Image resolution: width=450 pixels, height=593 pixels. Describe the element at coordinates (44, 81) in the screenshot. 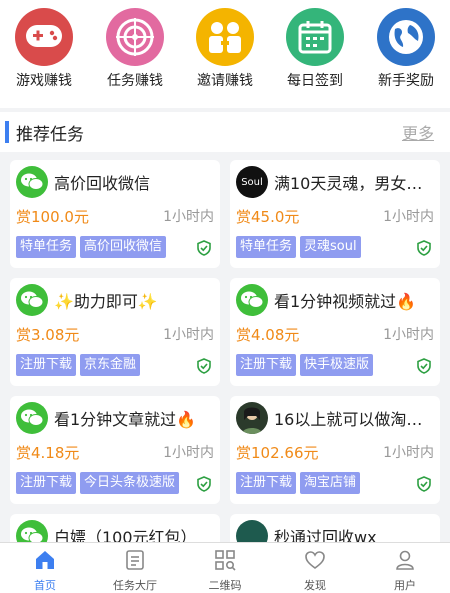

I see `shortcut-label: 游戏赚钱` at that location.